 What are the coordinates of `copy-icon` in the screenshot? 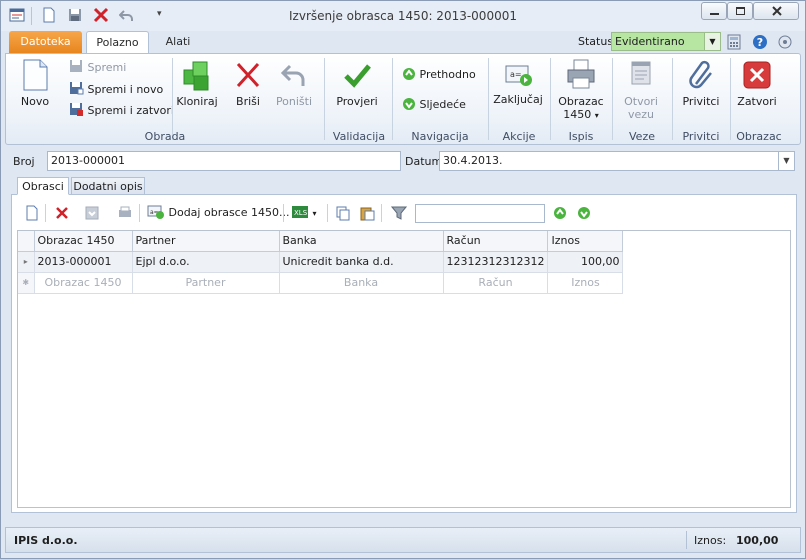 It's located at (343, 213).